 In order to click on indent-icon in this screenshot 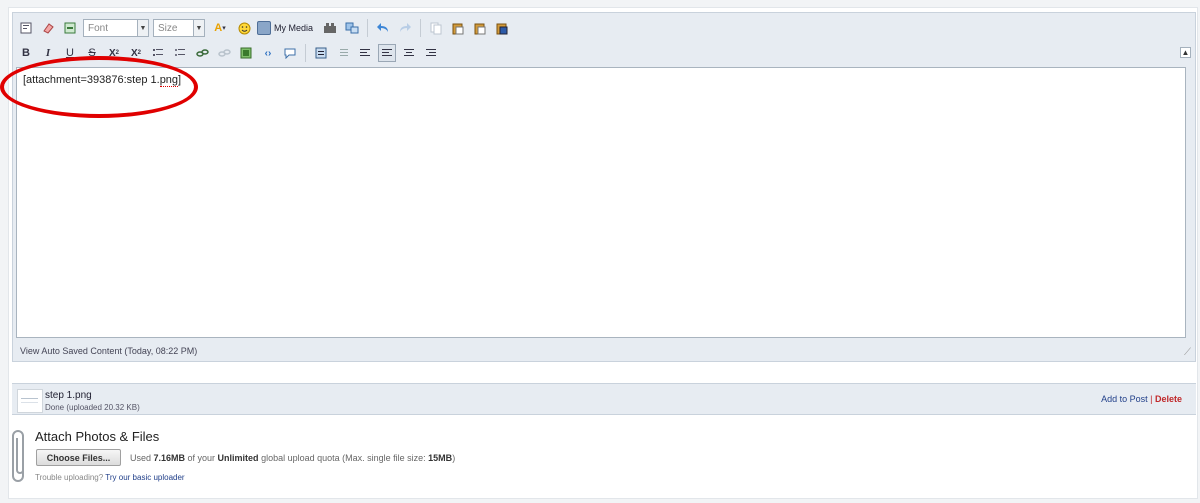, I will do `click(321, 53)`.